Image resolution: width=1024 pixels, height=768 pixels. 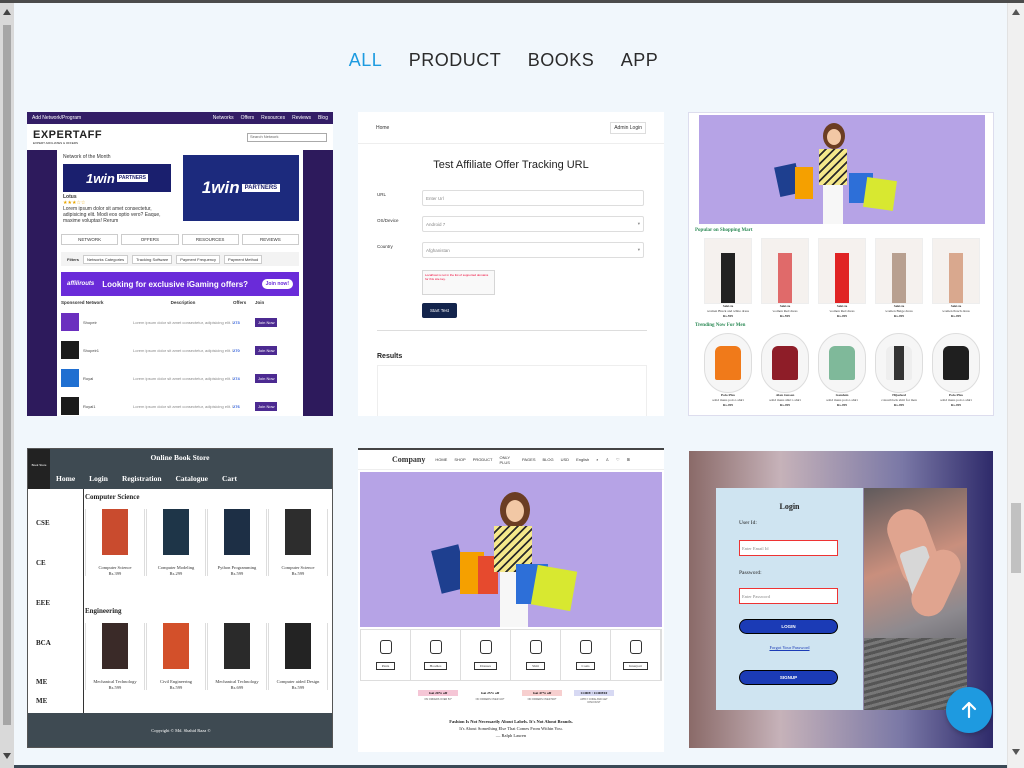 I want to click on company-logo: Company, so click(x=408, y=459).